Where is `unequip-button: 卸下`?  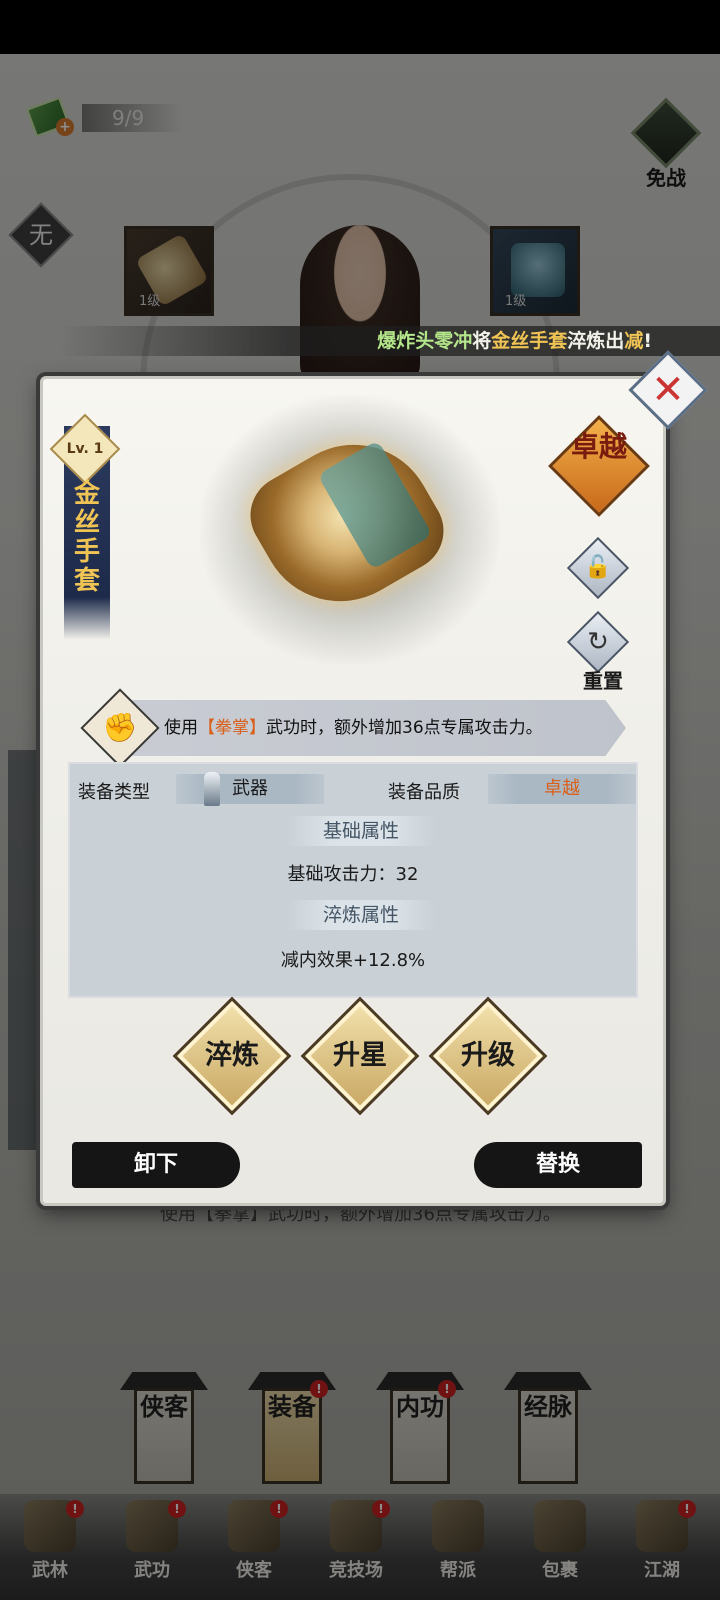 unequip-button: 卸下 is located at coordinates (156, 1165).